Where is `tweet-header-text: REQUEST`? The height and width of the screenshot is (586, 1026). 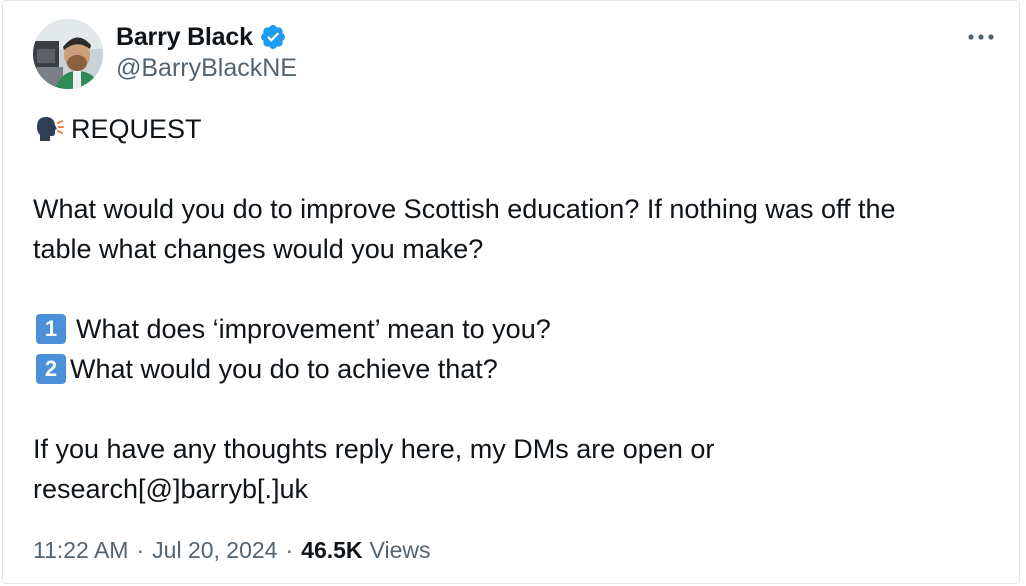 tweet-header-text: REQUEST is located at coordinates (136, 129).